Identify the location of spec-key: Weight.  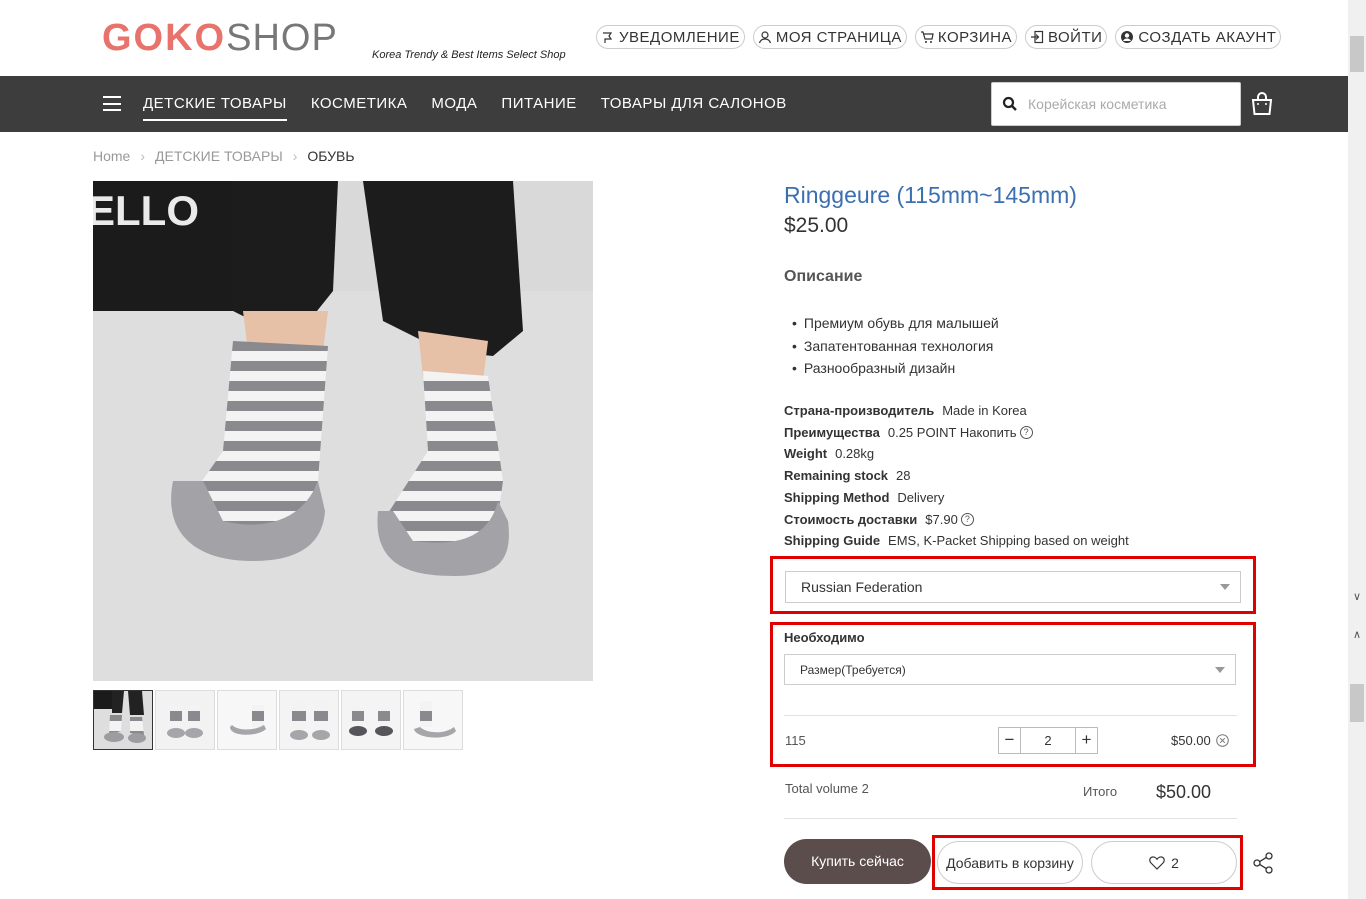
(806, 454).